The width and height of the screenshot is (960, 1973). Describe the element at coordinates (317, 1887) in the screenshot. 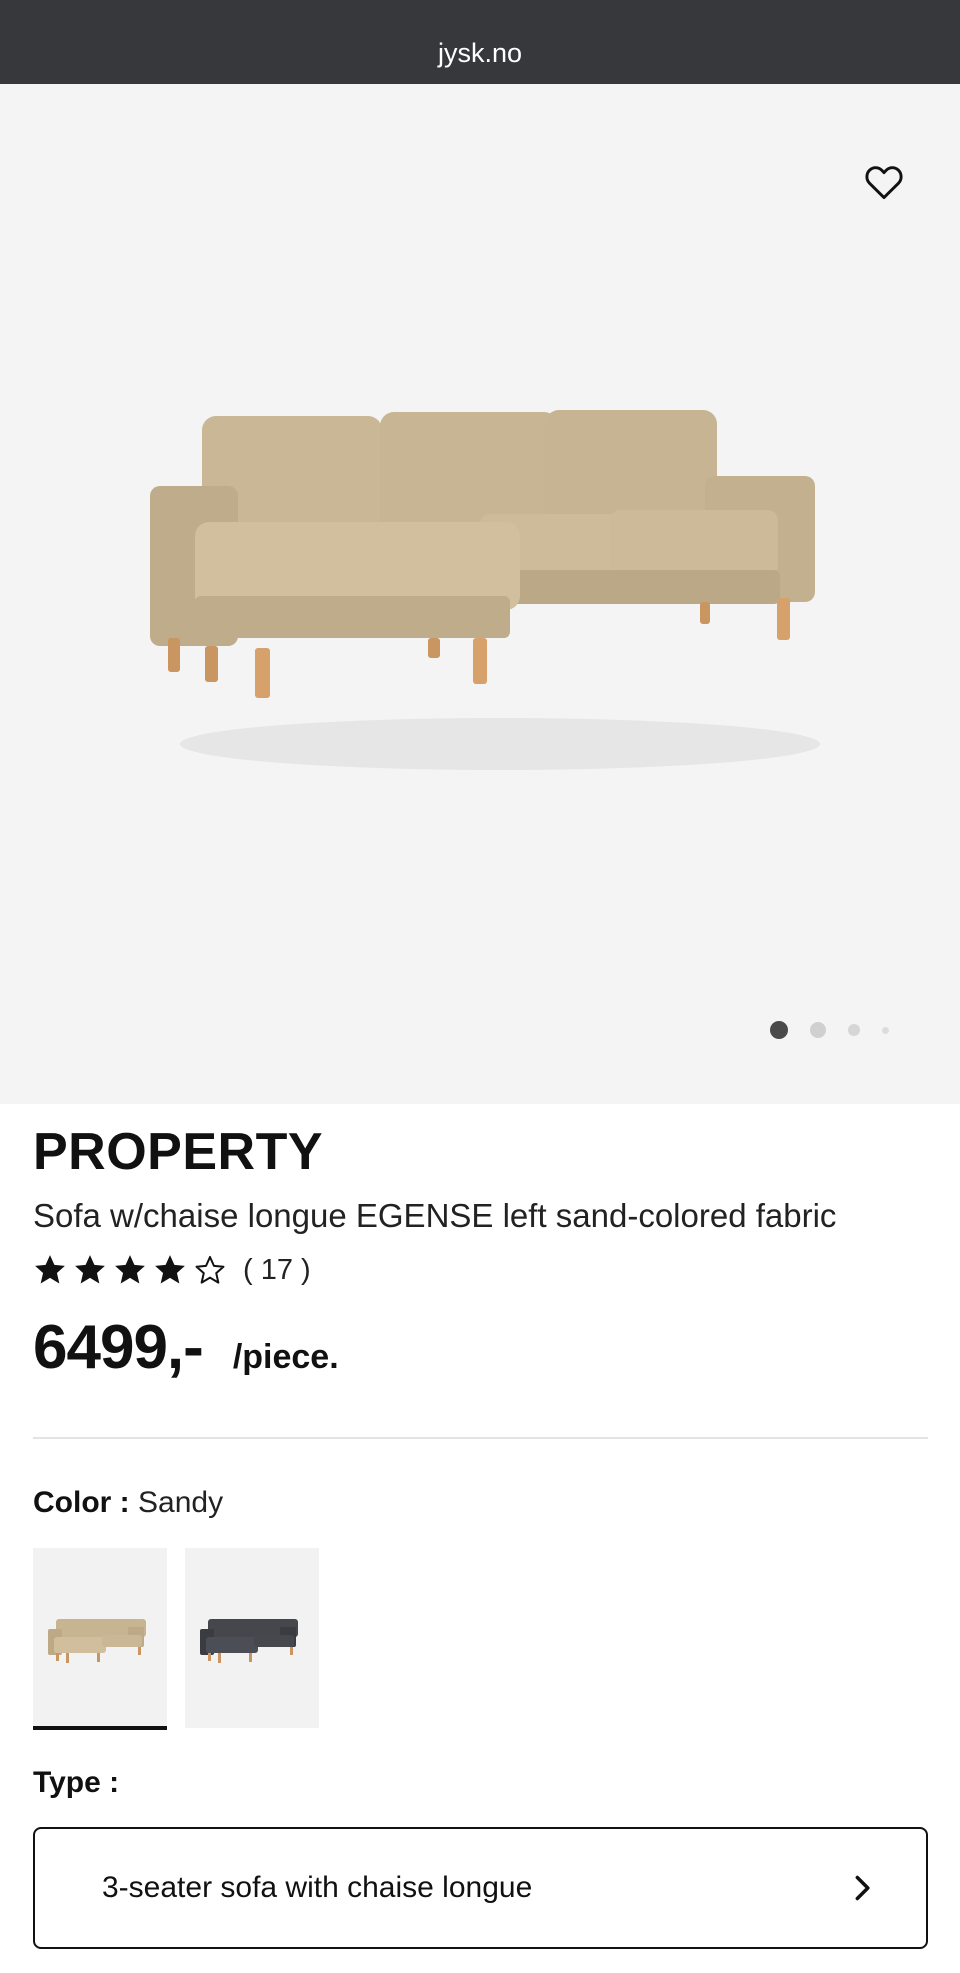

I see `type-value: 3-seater sofa with chaise longue` at that location.